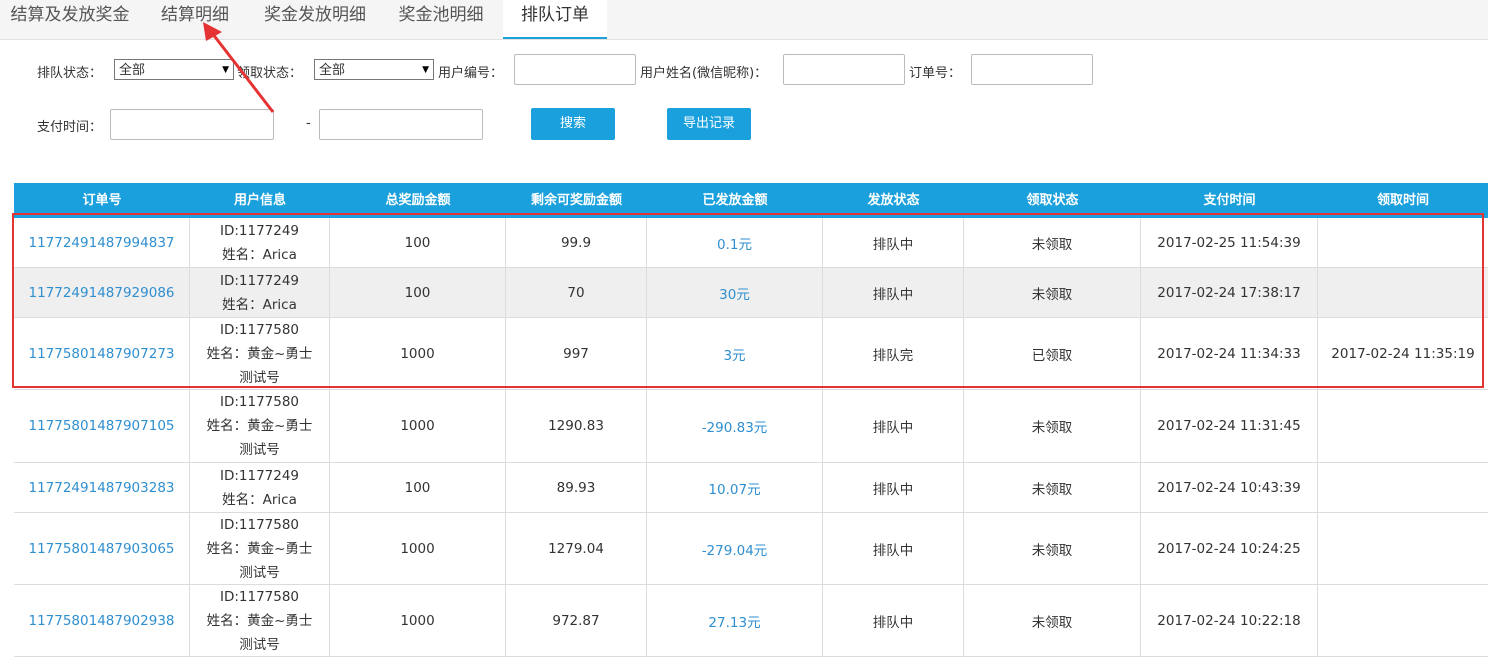  Describe the element at coordinates (734, 293) in the screenshot. I see `paid-amount: 30元` at that location.